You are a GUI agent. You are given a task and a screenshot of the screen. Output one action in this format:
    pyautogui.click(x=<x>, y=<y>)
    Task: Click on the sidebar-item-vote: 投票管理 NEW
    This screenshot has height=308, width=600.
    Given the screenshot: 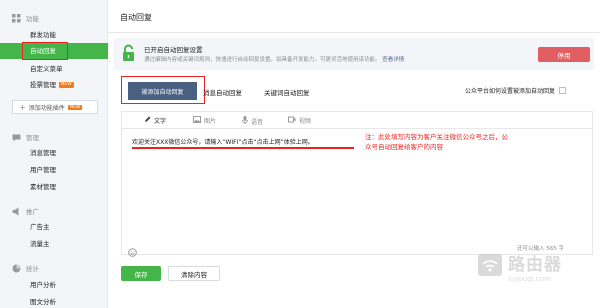 What is the action you would take?
    pyautogui.click(x=54, y=85)
    